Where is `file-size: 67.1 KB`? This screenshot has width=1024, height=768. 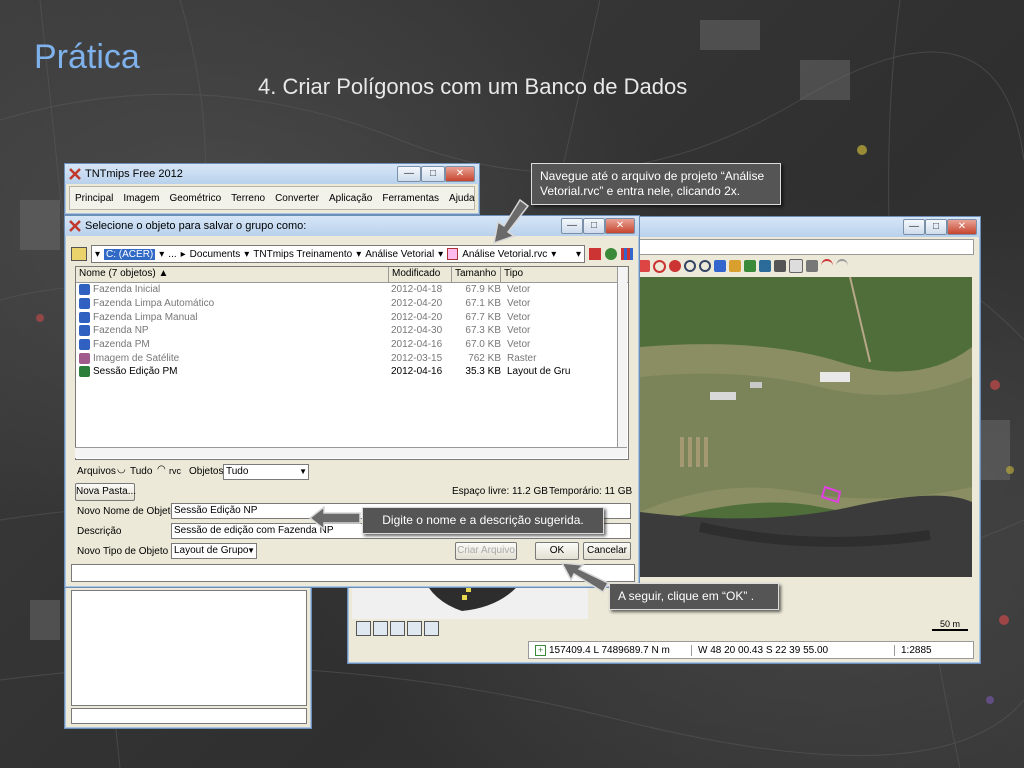 file-size: 67.1 KB is located at coordinates (483, 304).